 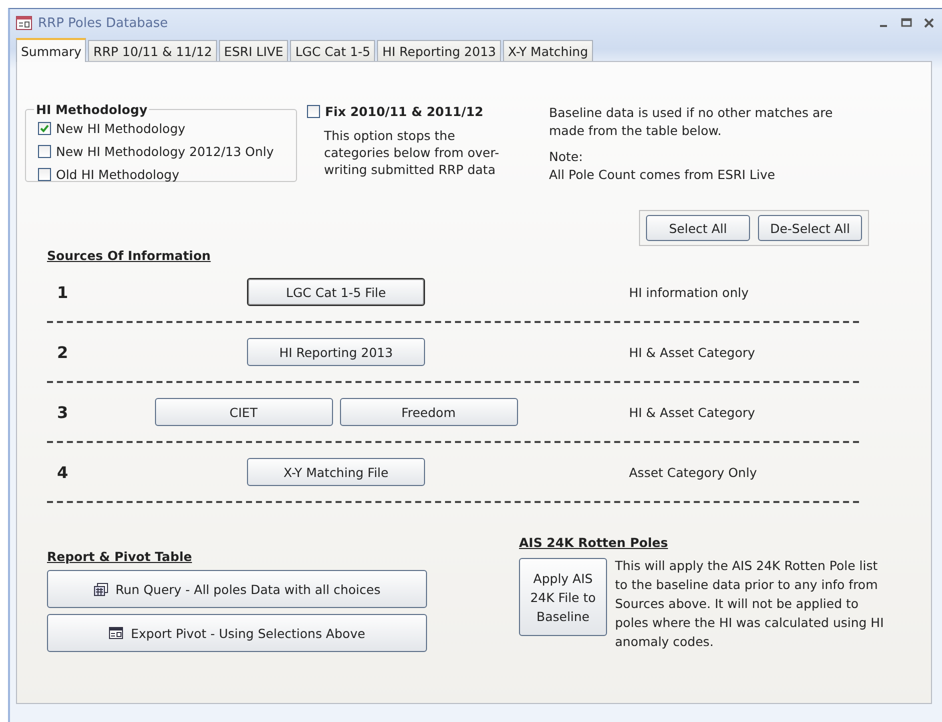 I want to click on maximize-icon, so click(x=906, y=23).